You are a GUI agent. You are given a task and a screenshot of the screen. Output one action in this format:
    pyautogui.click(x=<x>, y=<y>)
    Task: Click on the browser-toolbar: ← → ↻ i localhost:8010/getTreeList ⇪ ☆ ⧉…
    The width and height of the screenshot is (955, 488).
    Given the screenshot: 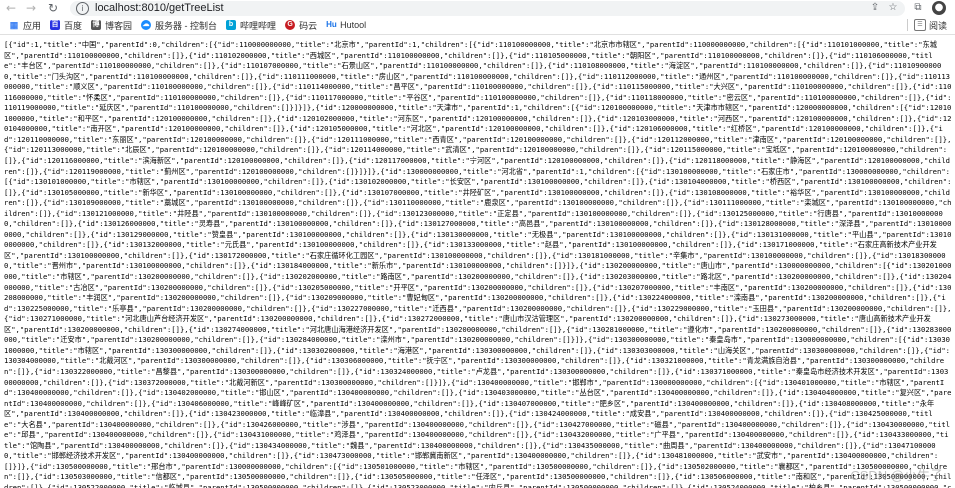 What is the action you would take?
    pyautogui.click(x=477, y=8)
    